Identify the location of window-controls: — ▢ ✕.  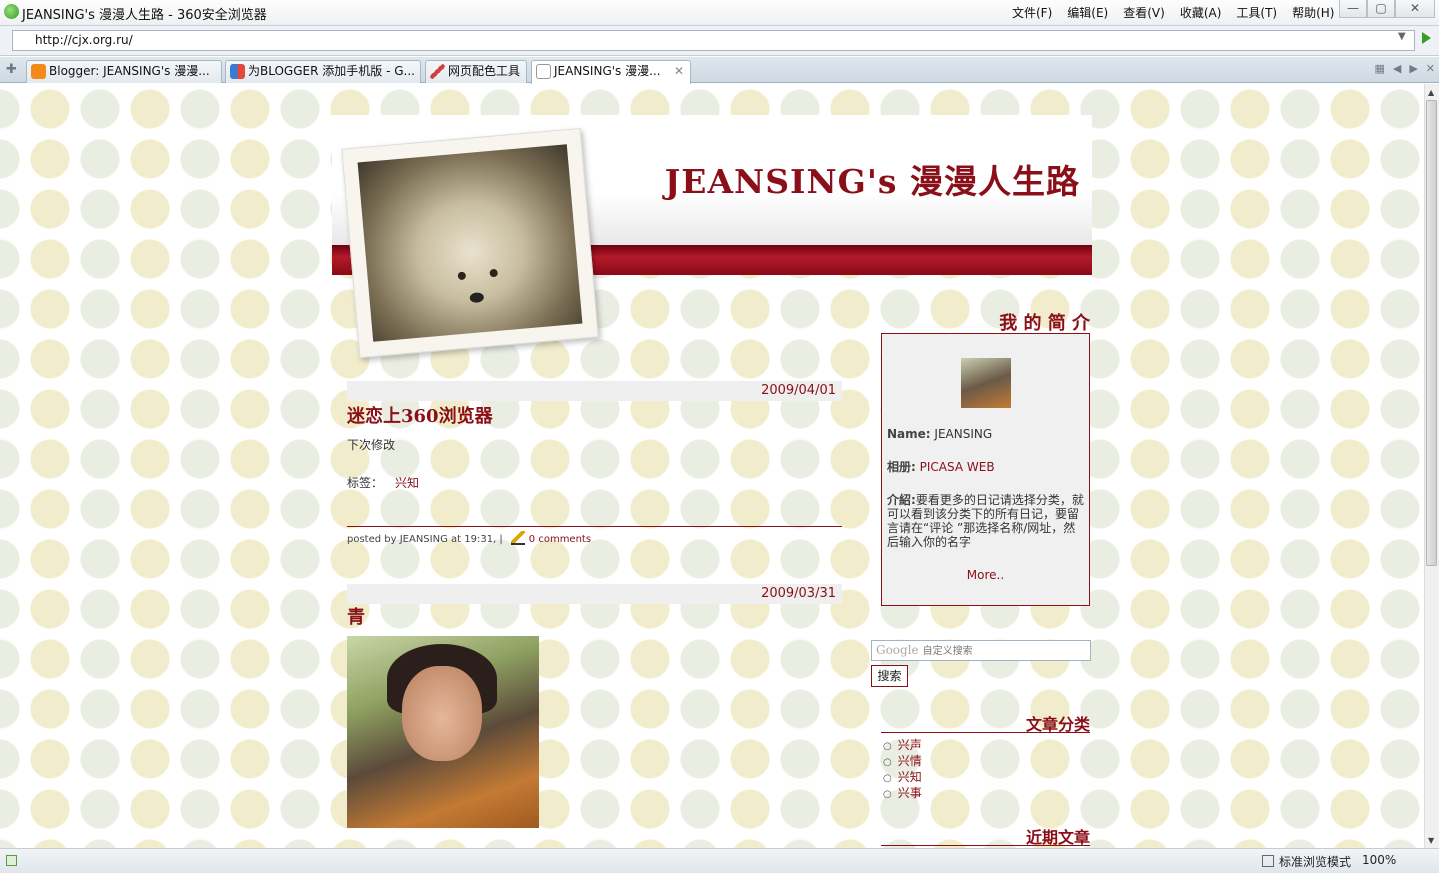
(1387, 9).